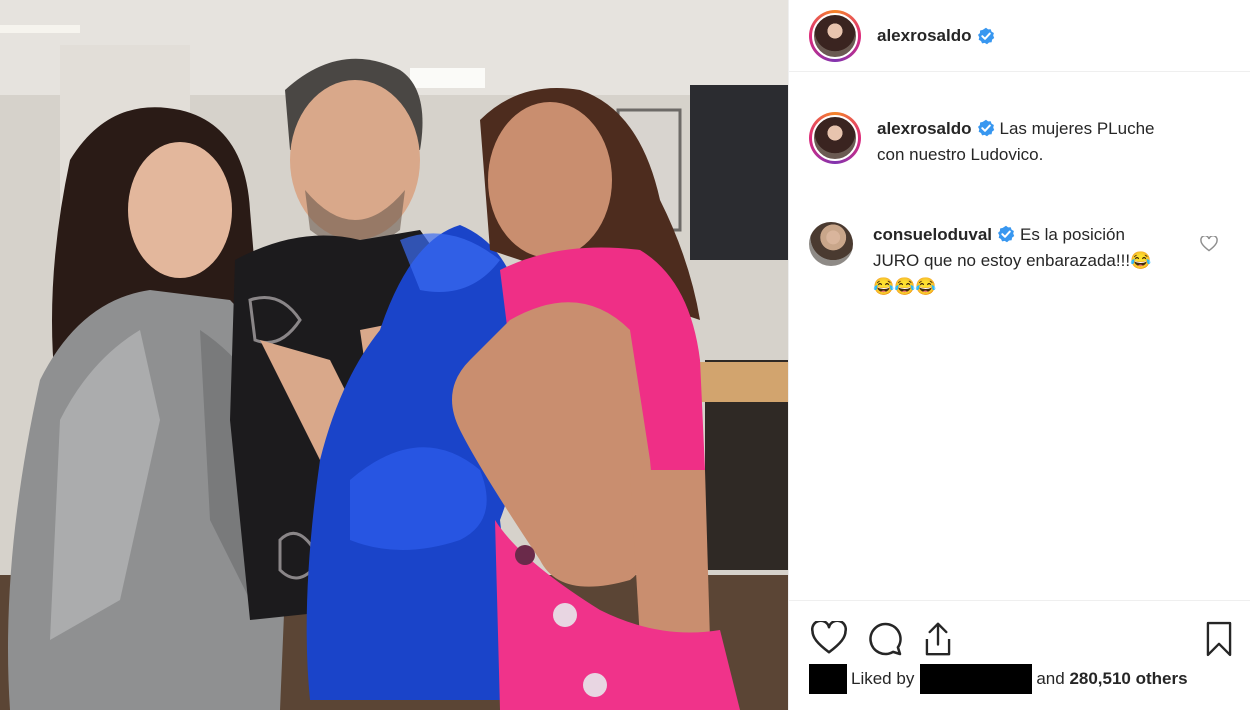  What do you see at coordinates (924, 36) in the screenshot?
I see `author-username: alexrosaldo` at bounding box center [924, 36].